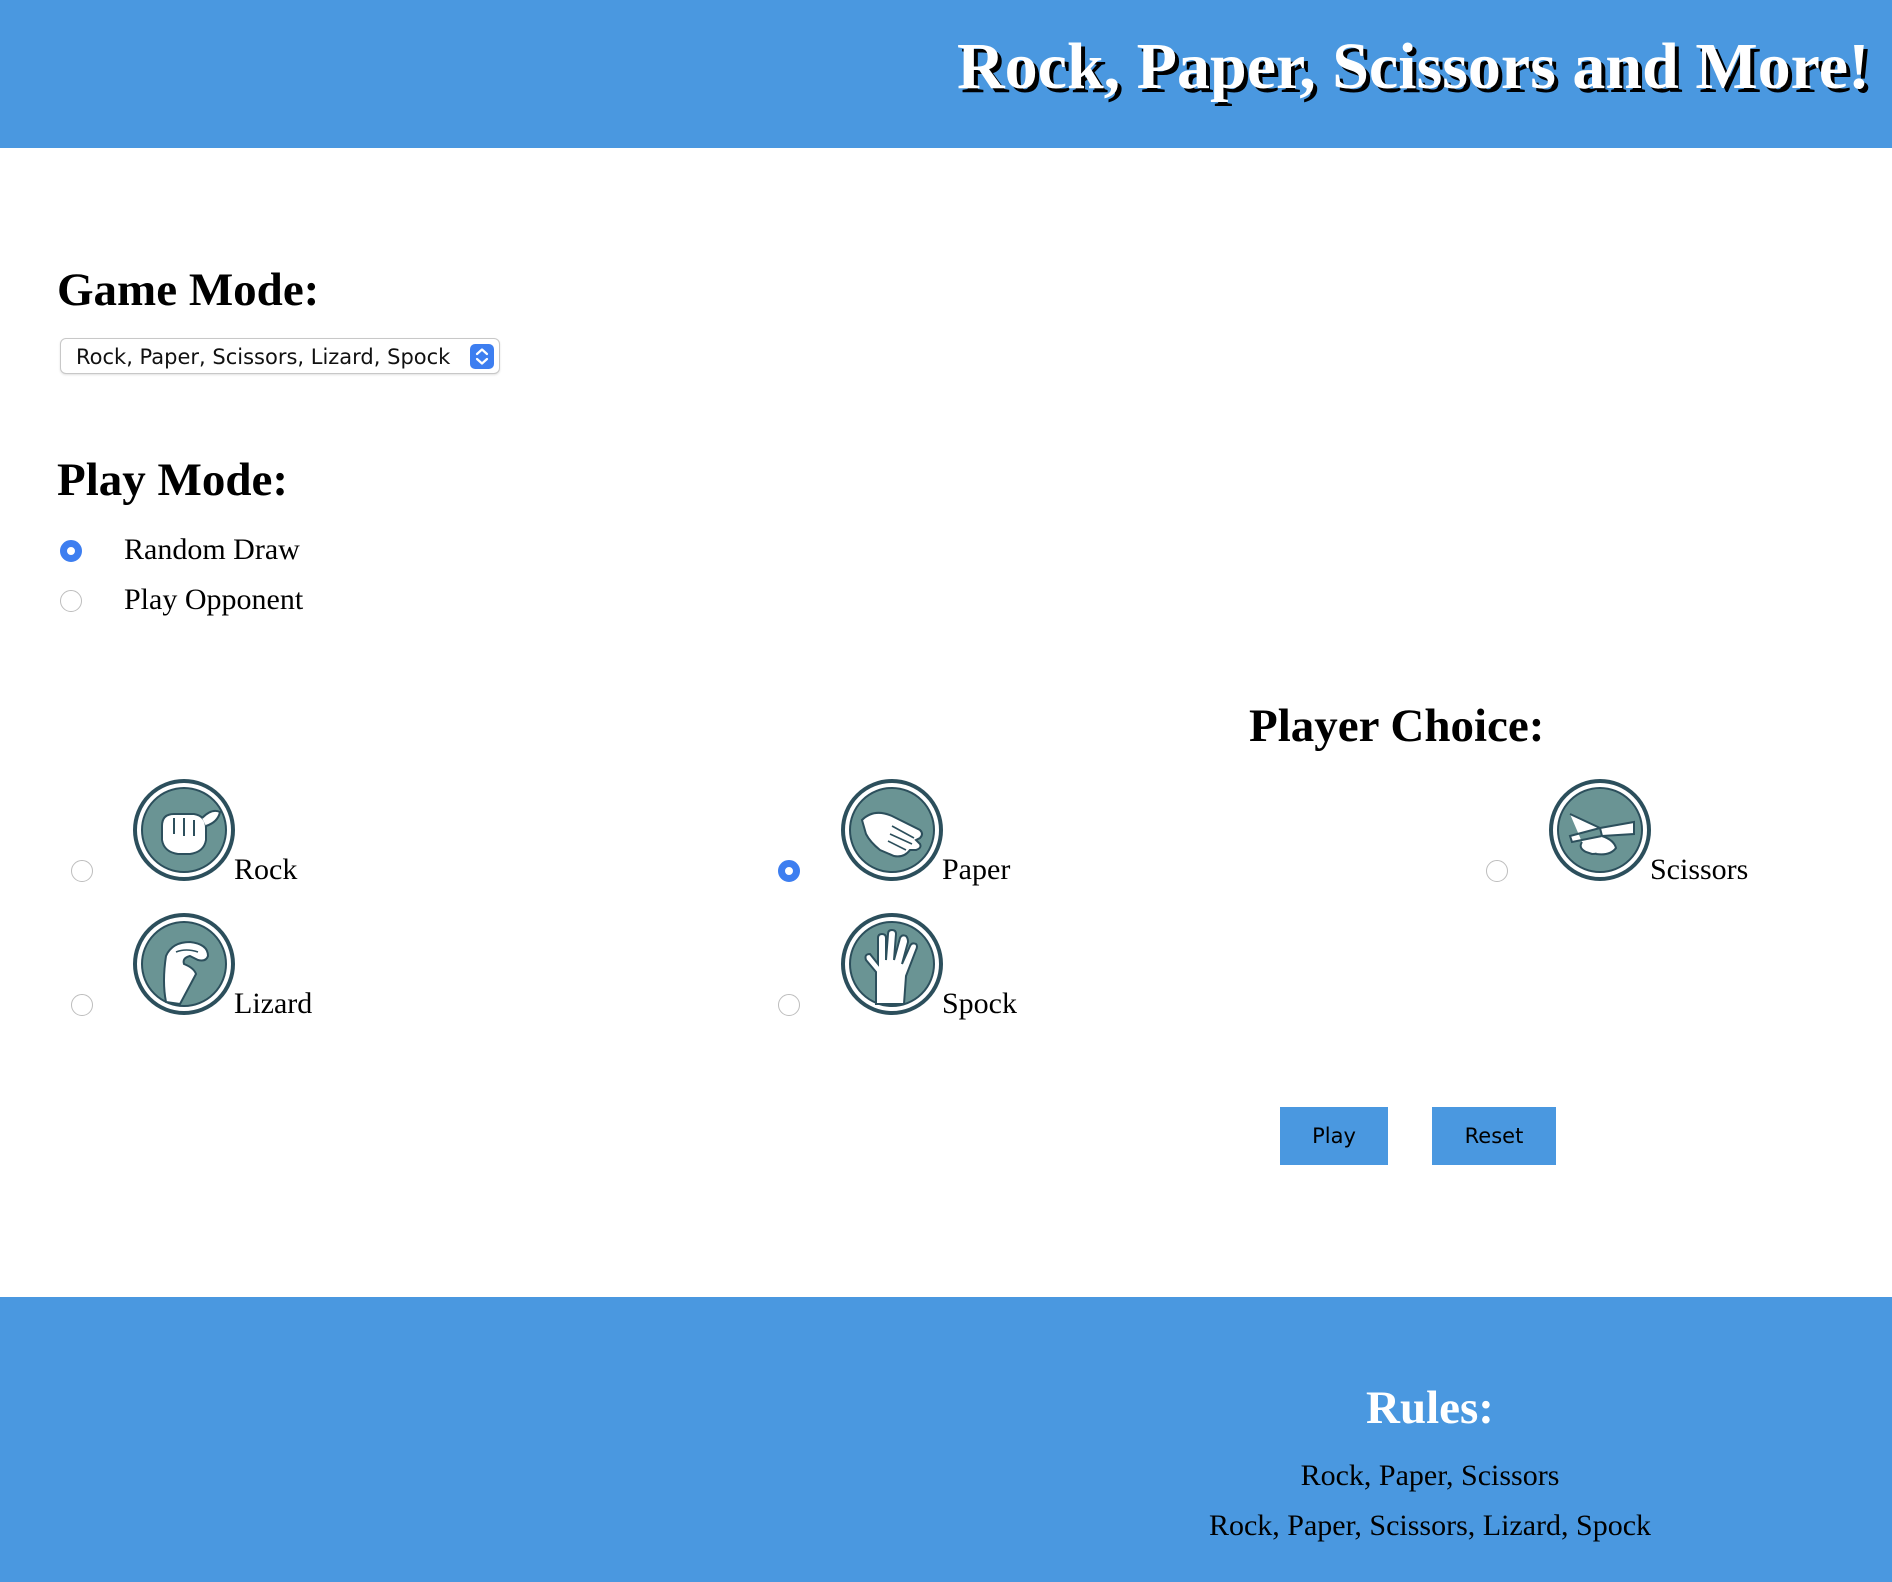 The width and height of the screenshot is (1892, 1582). Describe the element at coordinates (1699, 869) in the screenshot. I see `choice-label-scissors: Scissors` at that location.